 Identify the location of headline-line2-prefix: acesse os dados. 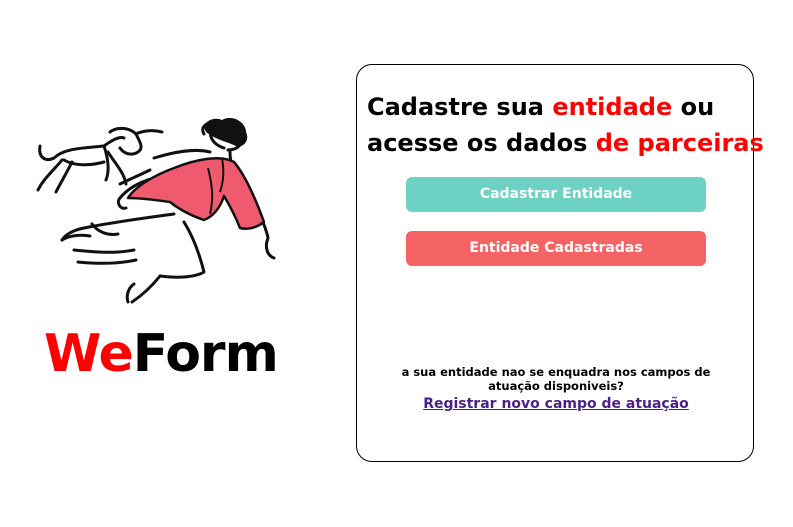
(481, 143).